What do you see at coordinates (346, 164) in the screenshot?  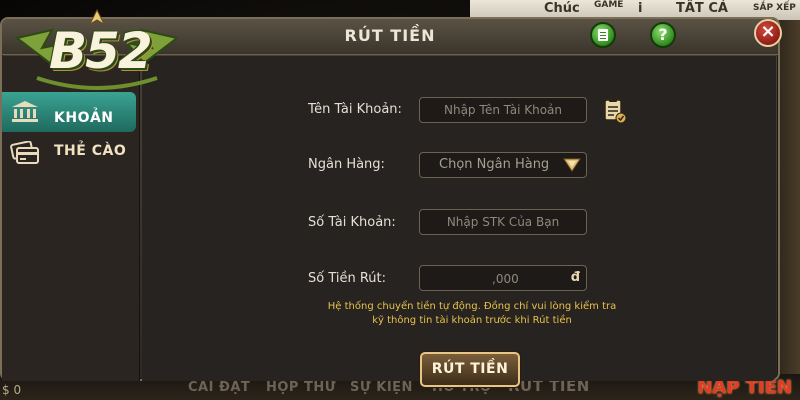 I see `bank-label: Ngân Hàng:` at bounding box center [346, 164].